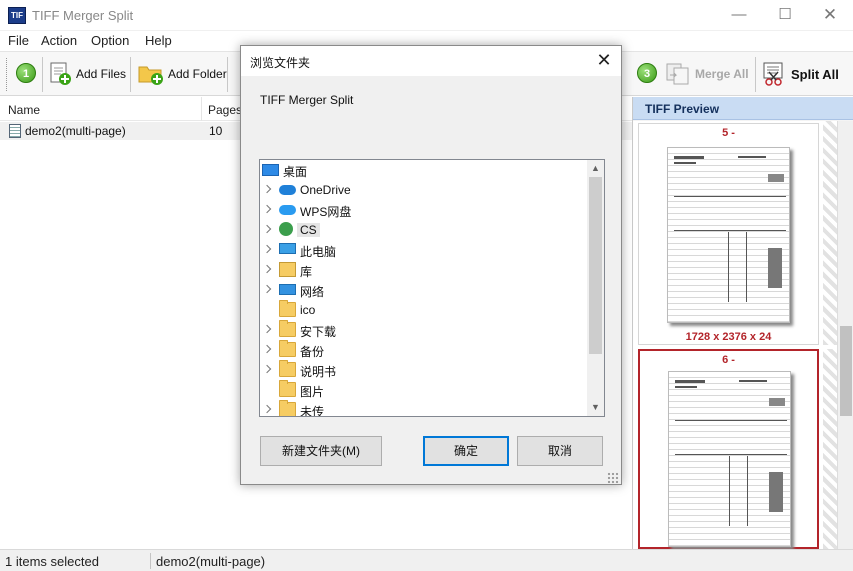 This screenshot has width=853, height=571. Describe the element at coordinates (423, 330) in the screenshot. I see `tree-item: 安下载` at that location.